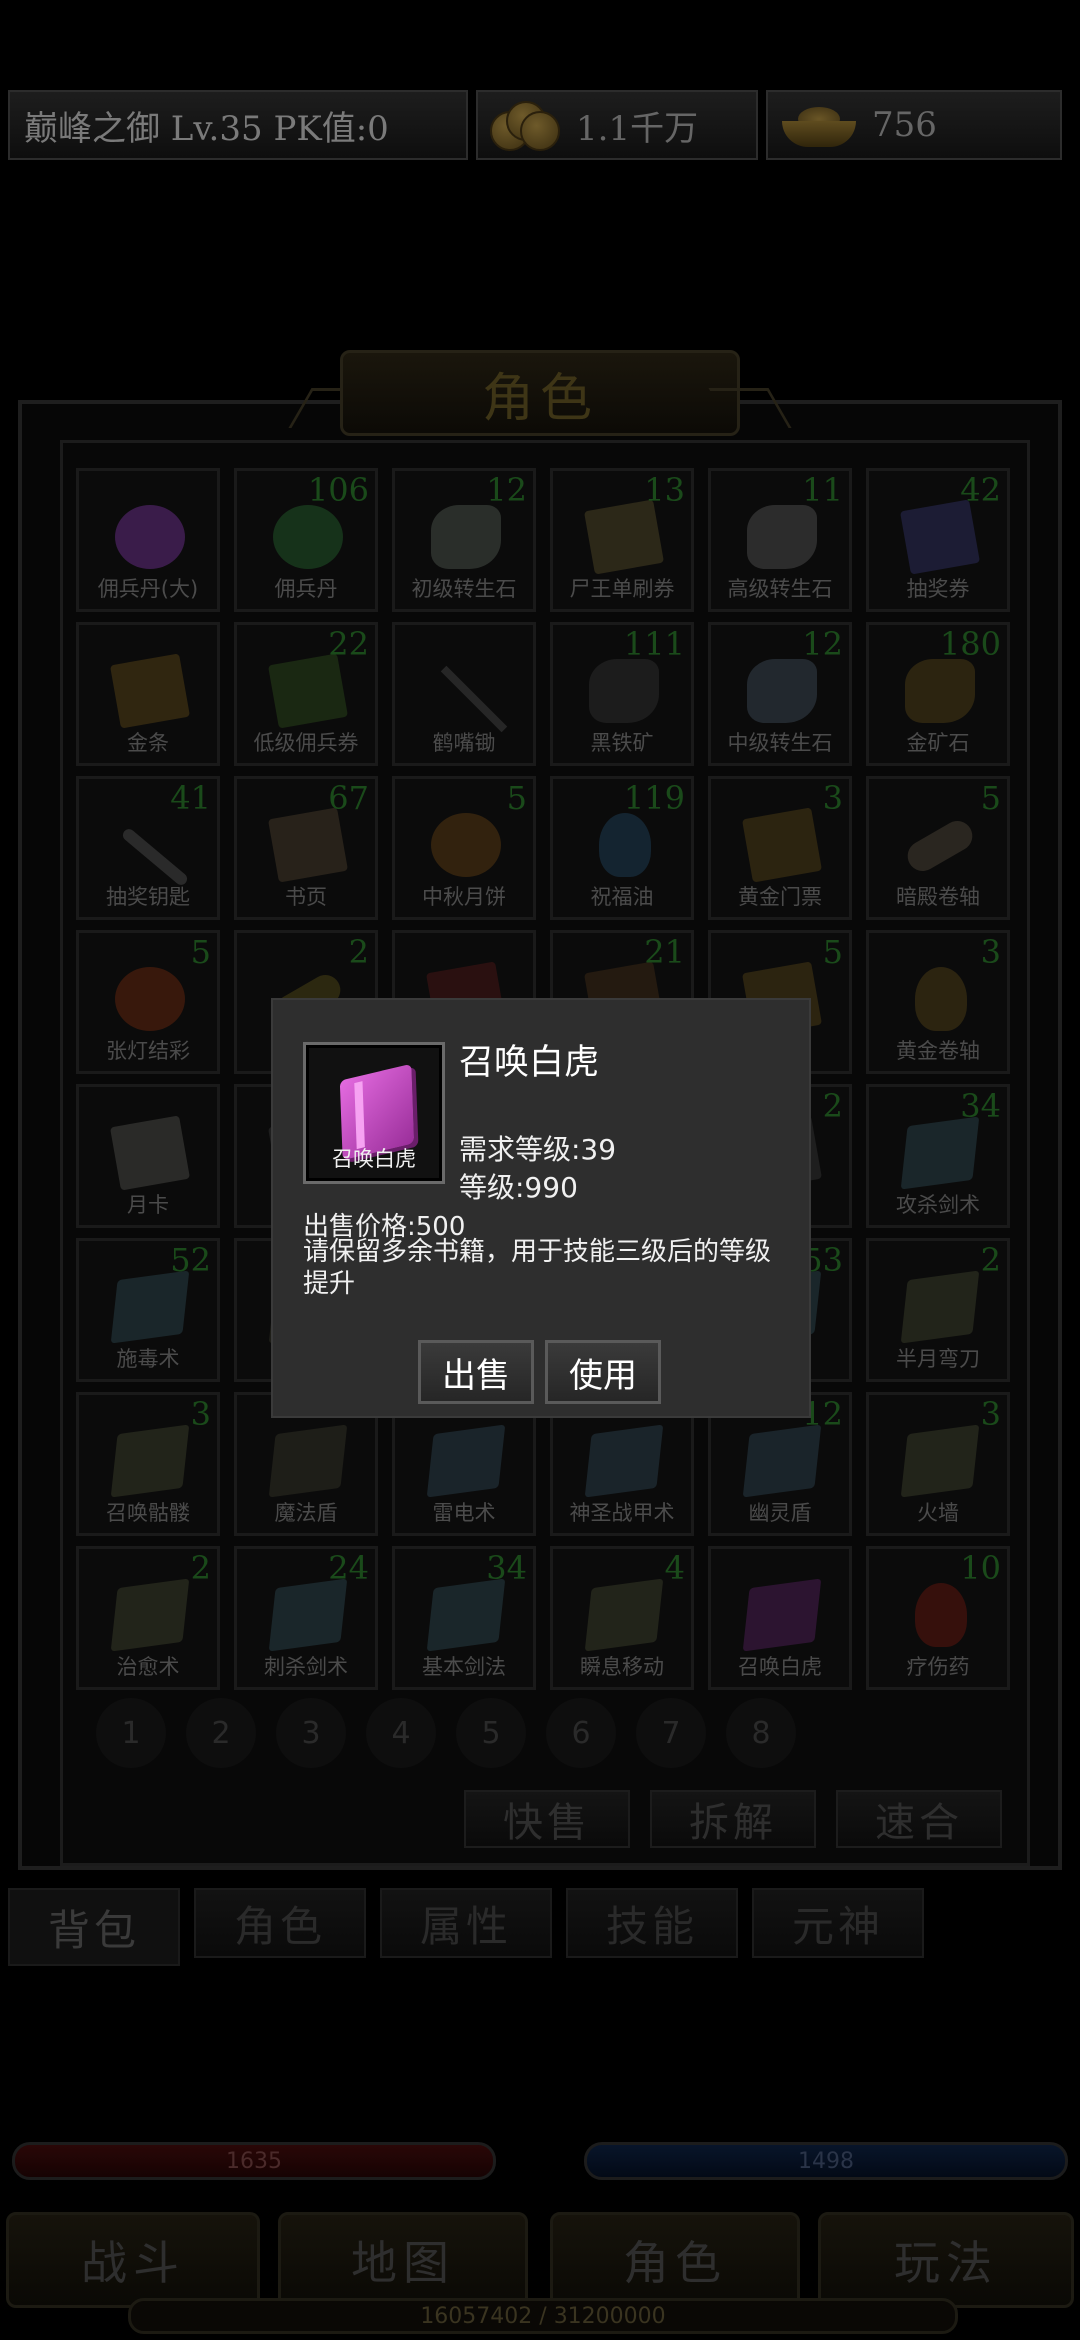 This screenshot has width=1080, height=2340. What do you see at coordinates (938, 1156) in the screenshot?
I see `inventory-slot: 34 攻杀剑术` at bounding box center [938, 1156].